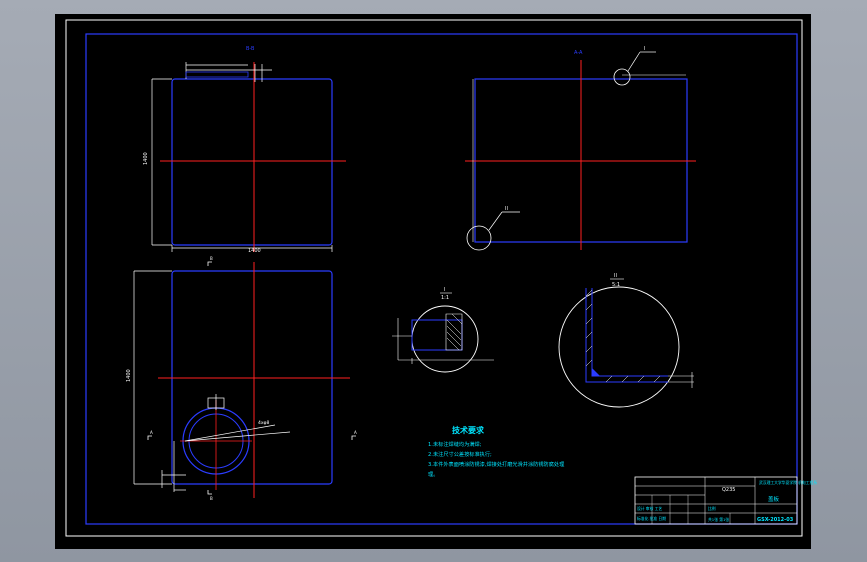 The width and height of the screenshot is (867, 562). What do you see at coordinates (445, 298) in the screenshot?
I see `detail-i-scale: 1:1` at bounding box center [445, 298].